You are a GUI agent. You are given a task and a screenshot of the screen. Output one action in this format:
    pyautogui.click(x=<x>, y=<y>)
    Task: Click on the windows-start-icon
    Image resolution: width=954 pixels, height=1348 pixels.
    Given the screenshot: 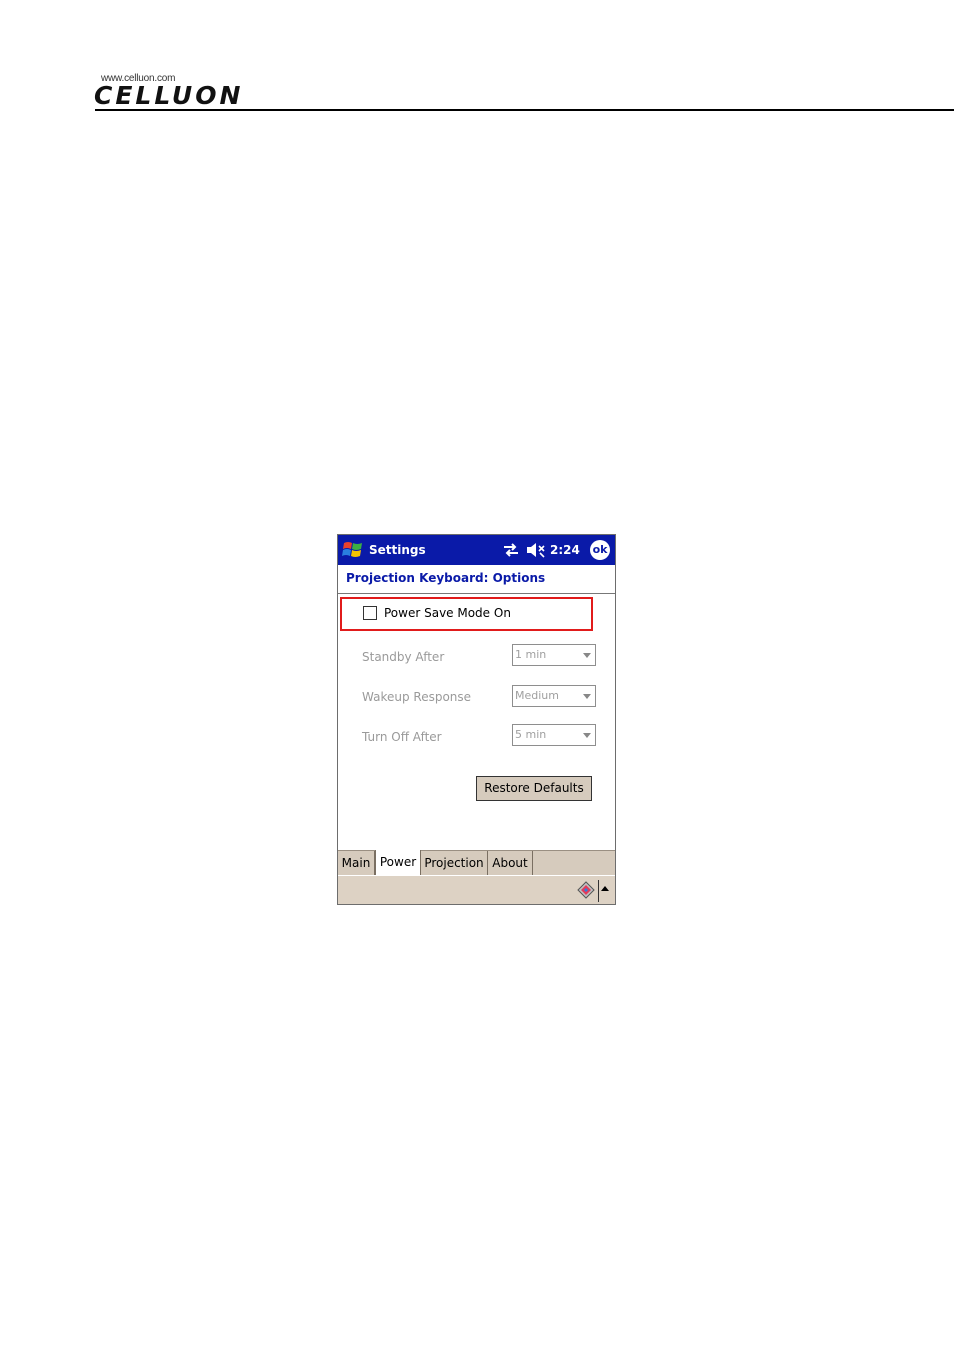 What is the action you would take?
    pyautogui.click(x=353, y=550)
    